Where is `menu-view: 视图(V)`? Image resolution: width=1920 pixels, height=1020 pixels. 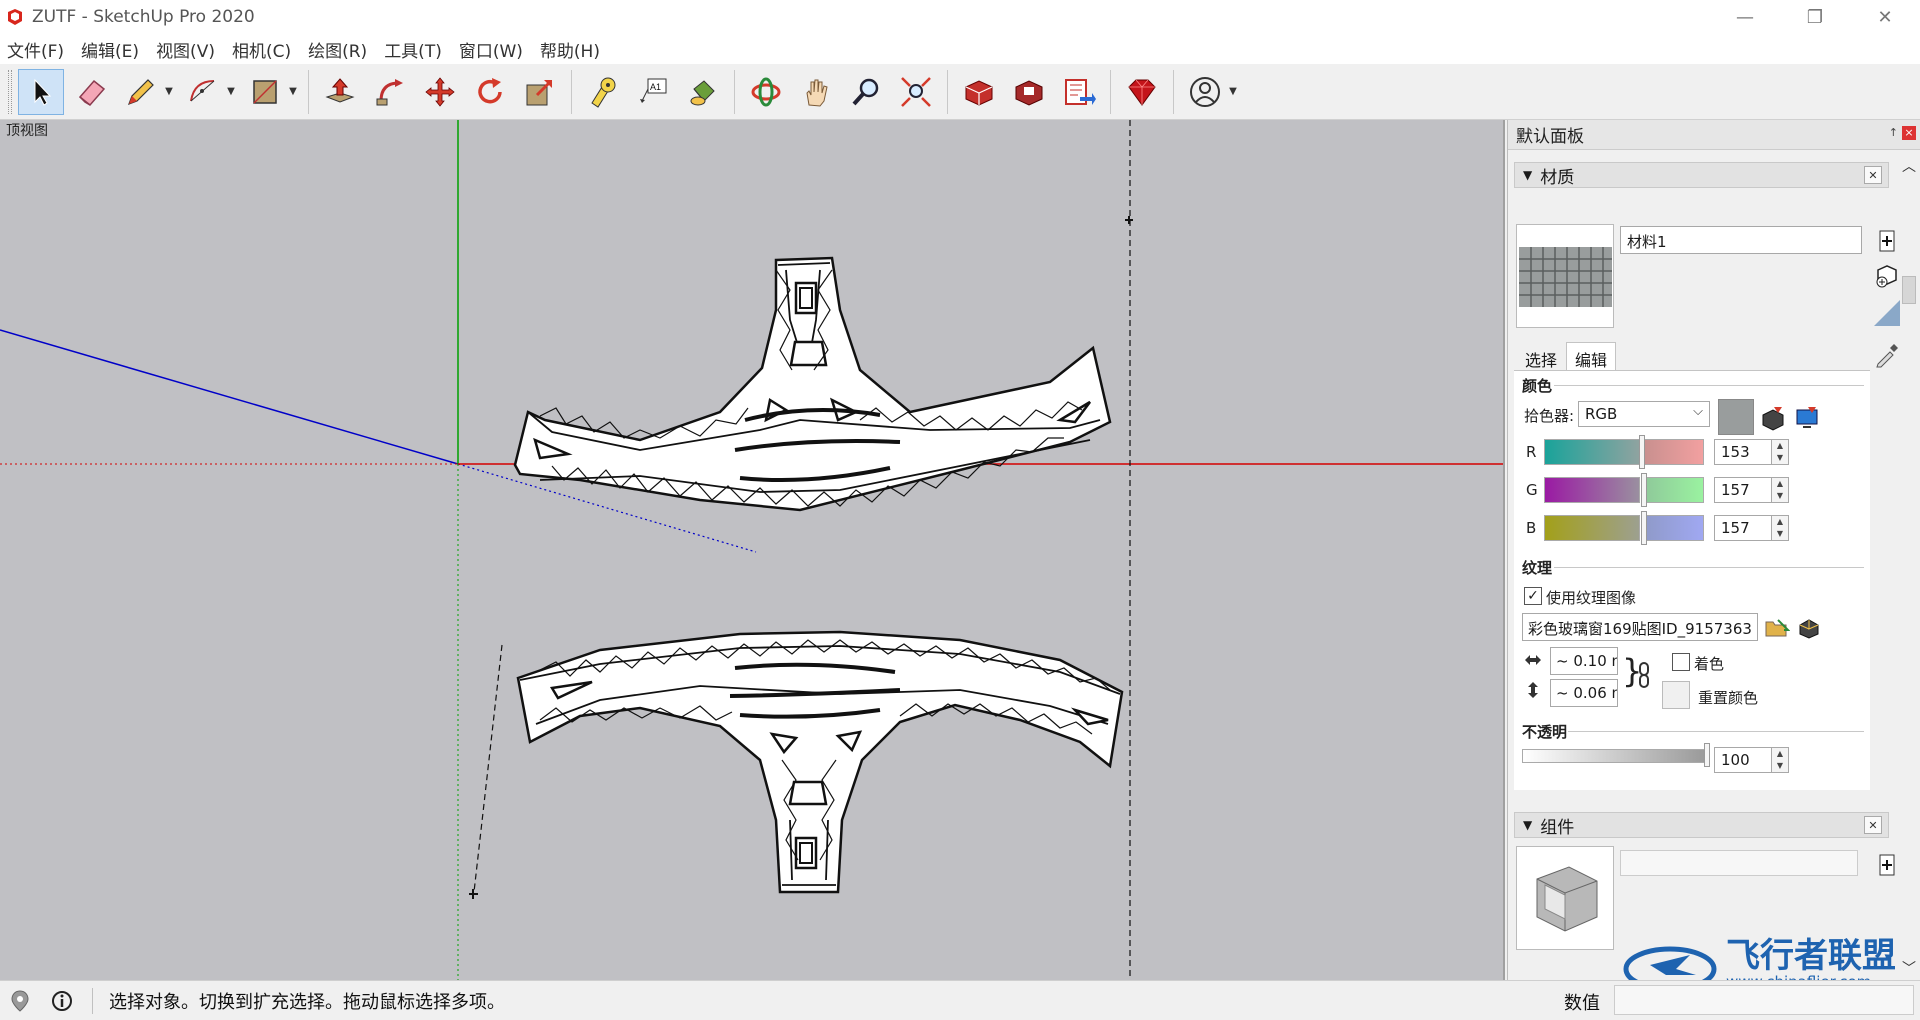 menu-view: 视图(V) is located at coordinates (185, 49).